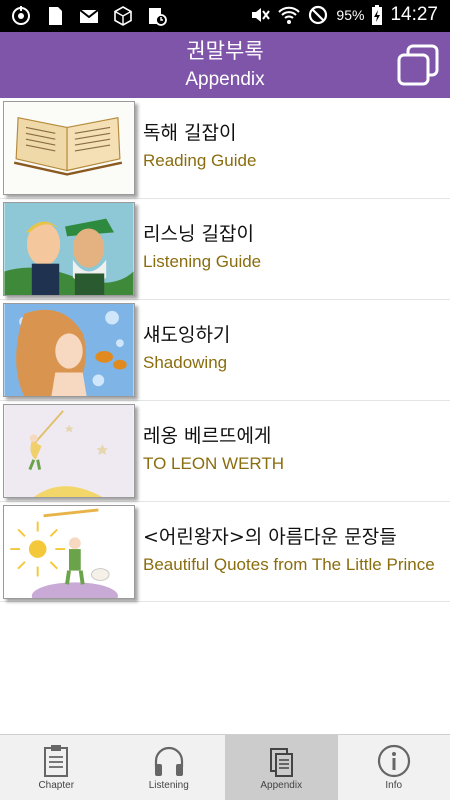 The width and height of the screenshot is (450, 800). I want to click on system-icons: 95% 14:27, so click(343, 15).